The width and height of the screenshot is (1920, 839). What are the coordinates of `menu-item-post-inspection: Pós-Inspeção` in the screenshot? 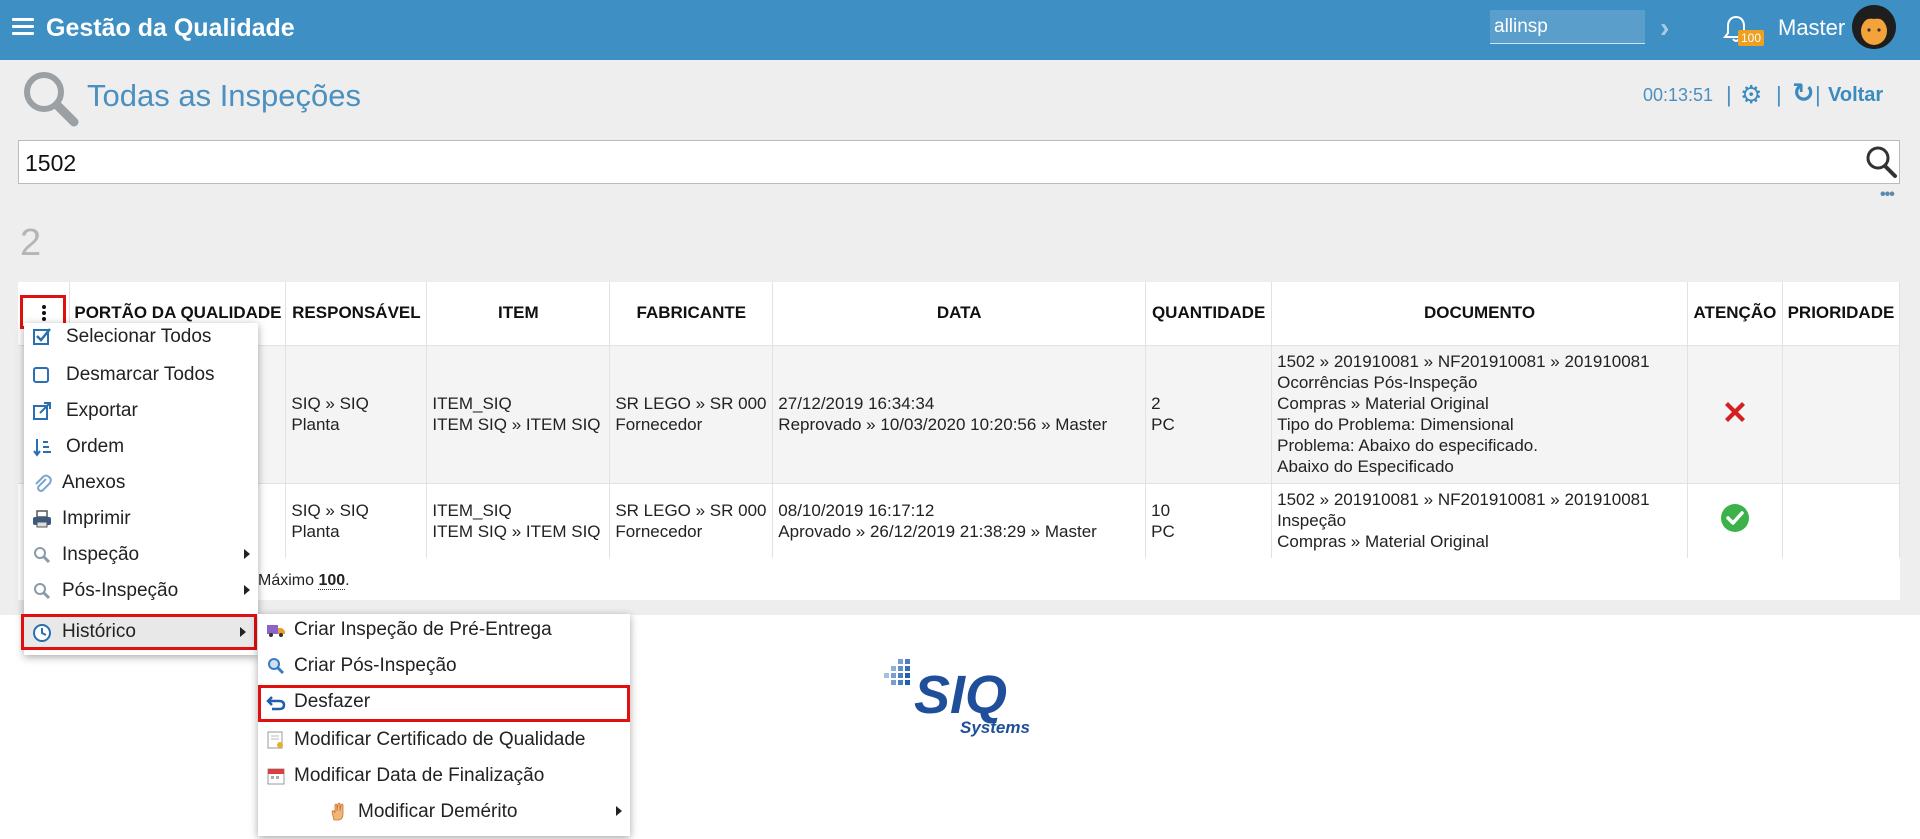 It's located at (141, 592).